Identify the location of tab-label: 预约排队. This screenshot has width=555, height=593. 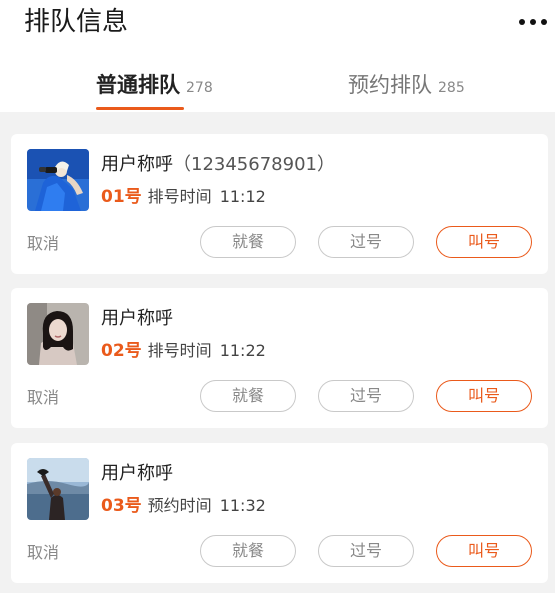
(390, 85).